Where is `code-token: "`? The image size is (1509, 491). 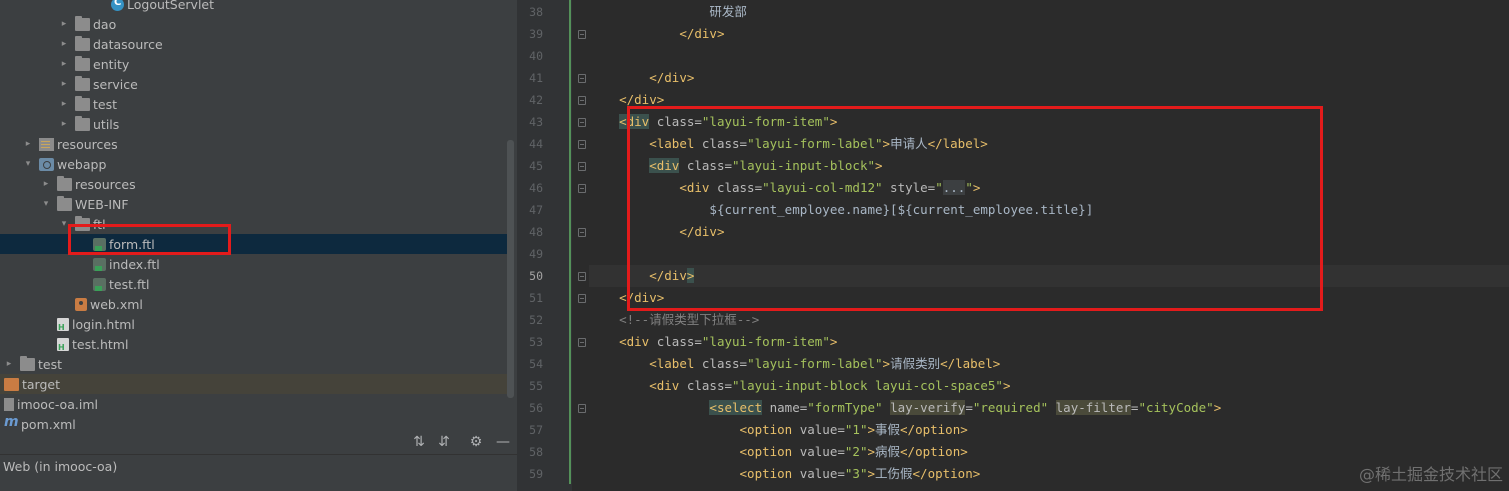
code-token: " is located at coordinates (969, 187).